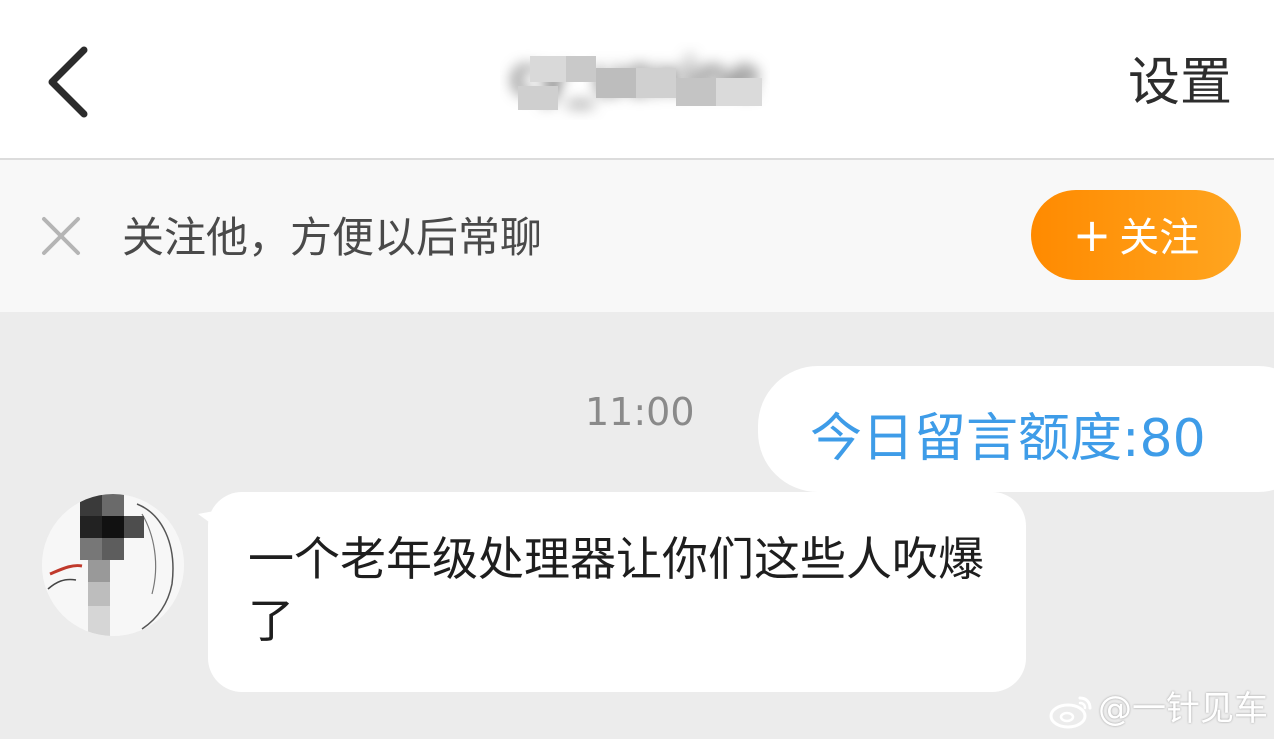  I want to click on close-prompt-button, so click(61, 236).